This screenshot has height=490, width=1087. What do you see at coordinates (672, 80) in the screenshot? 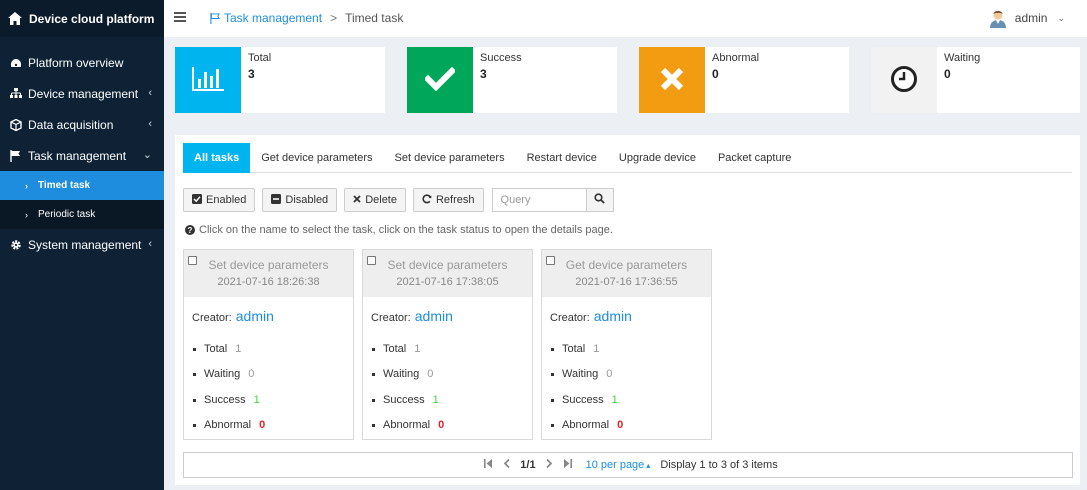
I see `close-icon` at bounding box center [672, 80].